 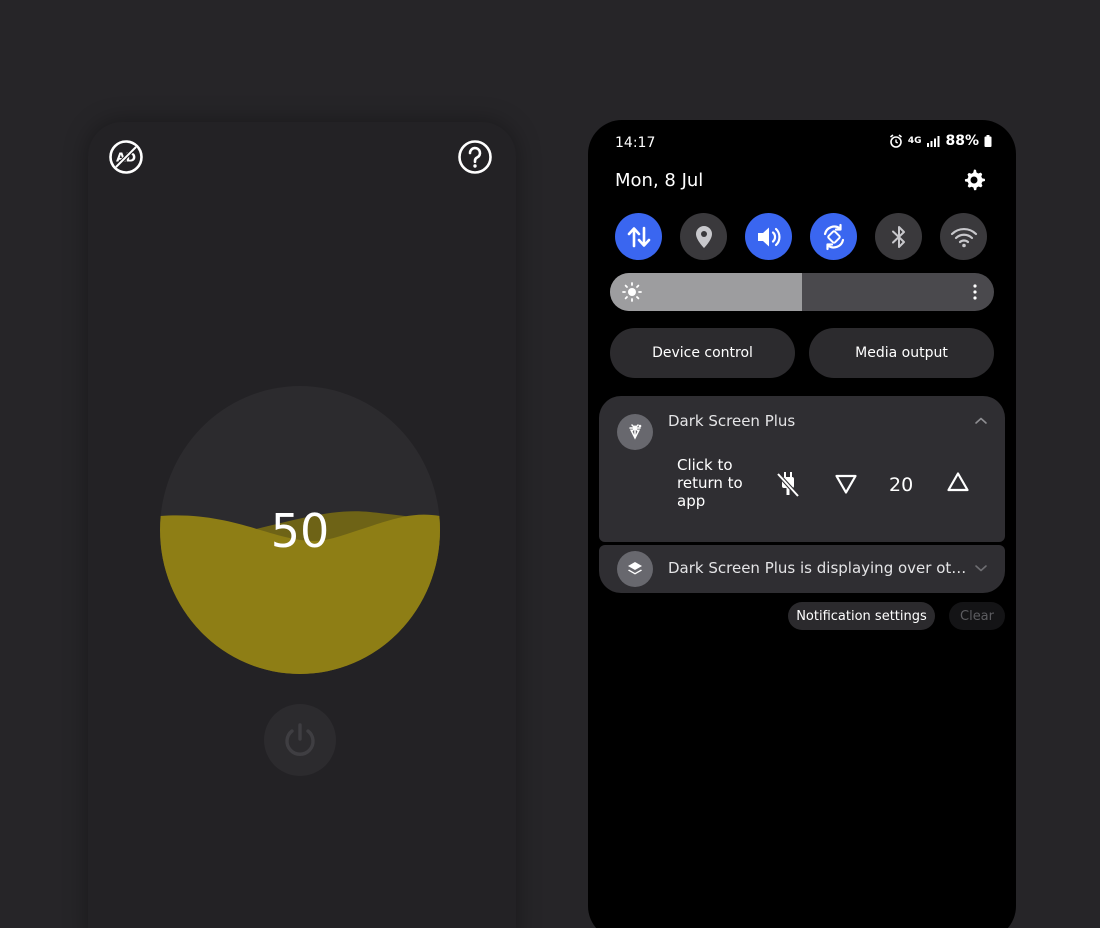 What do you see at coordinates (981, 421) in the screenshot?
I see `chevron-up-icon` at bounding box center [981, 421].